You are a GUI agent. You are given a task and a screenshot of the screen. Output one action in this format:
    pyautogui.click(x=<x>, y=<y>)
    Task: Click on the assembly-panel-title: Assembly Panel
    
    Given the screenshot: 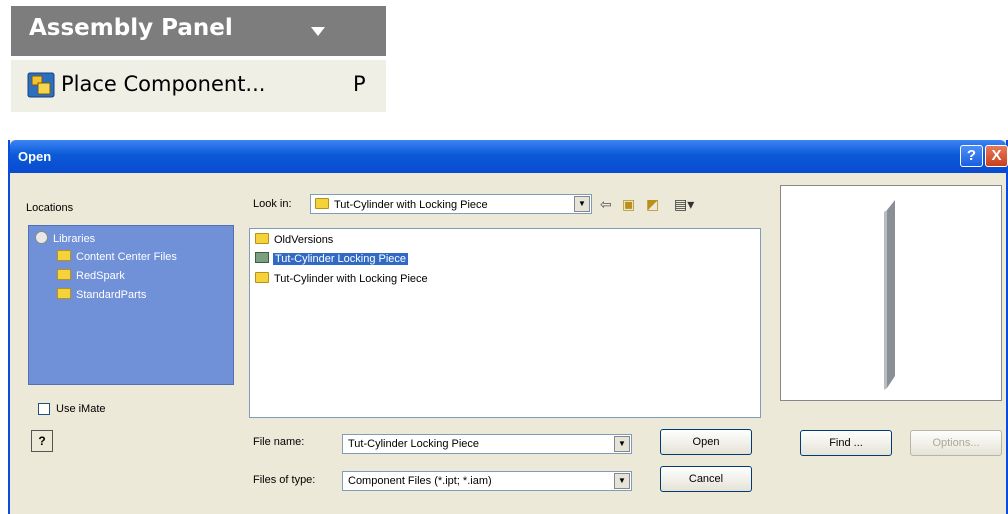 What is the action you would take?
    pyautogui.click(x=131, y=28)
    